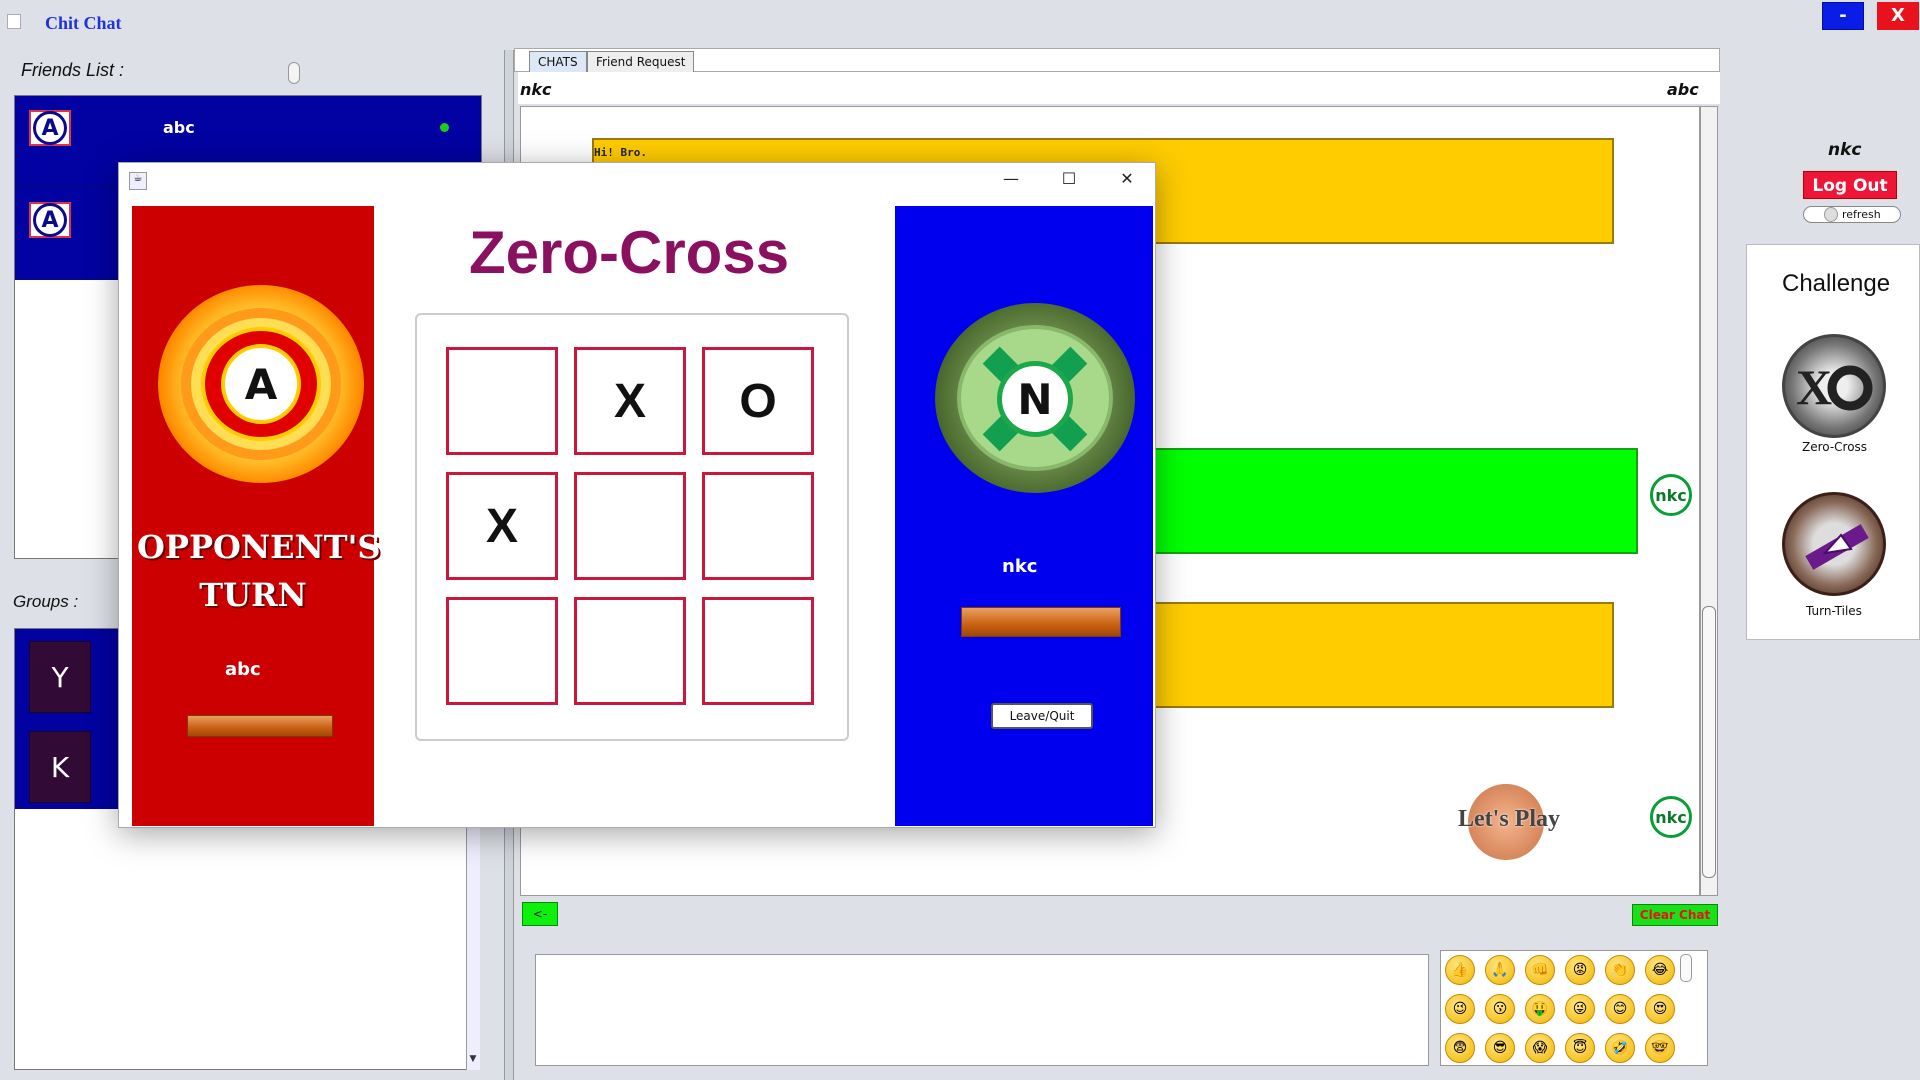 Image resolution: width=1920 pixels, height=1080 pixels. What do you see at coordinates (1620, 970) in the screenshot?
I see `clap-icon: 👏` at bounding box center [1620, 970].